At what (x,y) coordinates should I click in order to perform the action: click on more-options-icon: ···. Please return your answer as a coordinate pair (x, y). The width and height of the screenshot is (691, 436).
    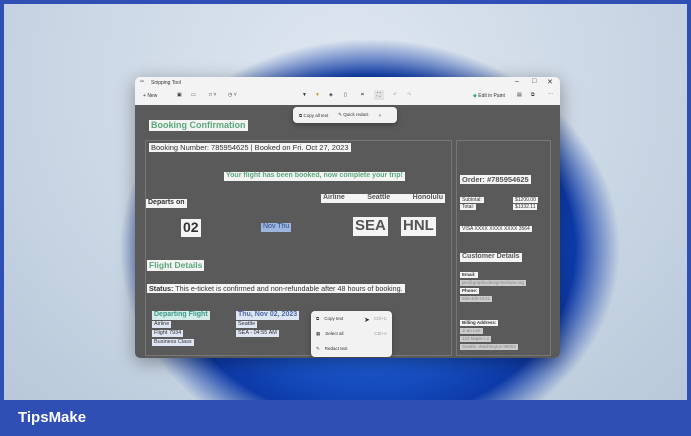
    Looking at the image, I should click on (550, 94).